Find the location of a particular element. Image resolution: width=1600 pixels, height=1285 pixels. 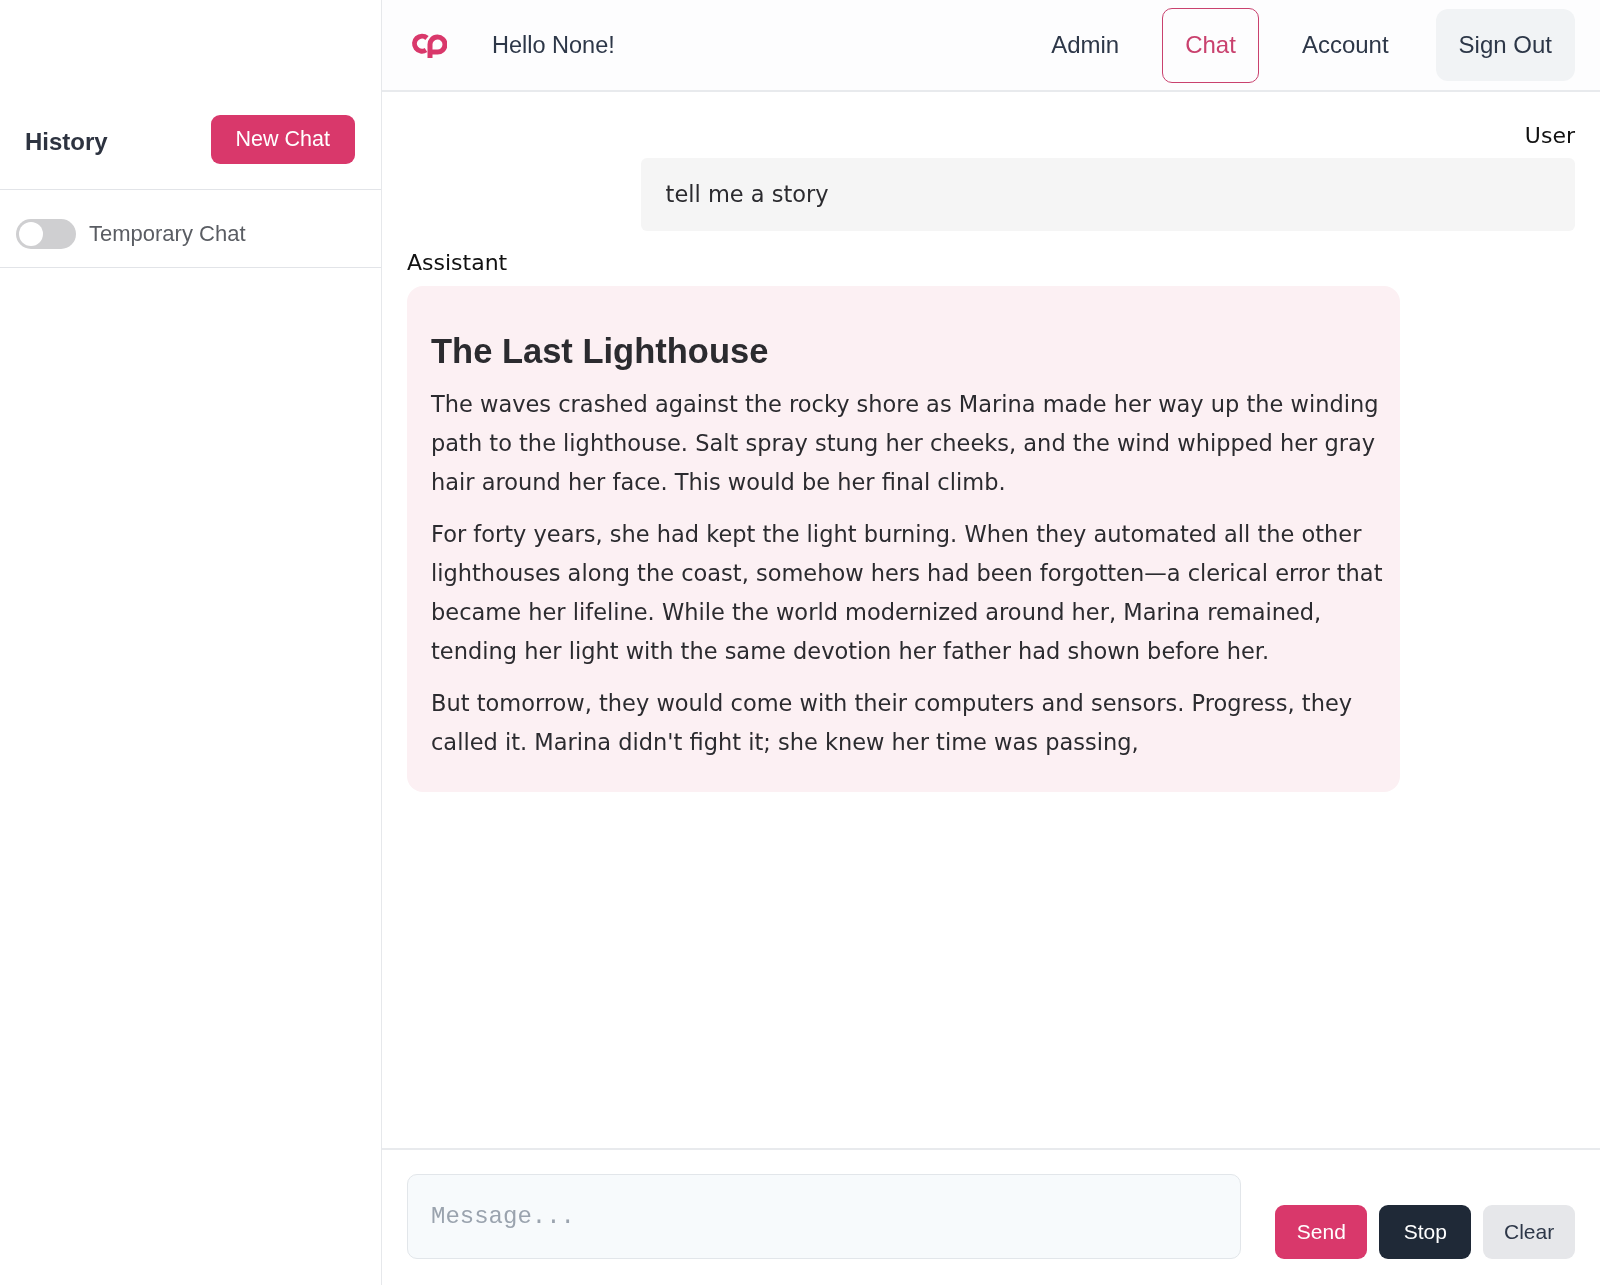

toggle-label: Temporary Chat is located at coordinates (167, 233).